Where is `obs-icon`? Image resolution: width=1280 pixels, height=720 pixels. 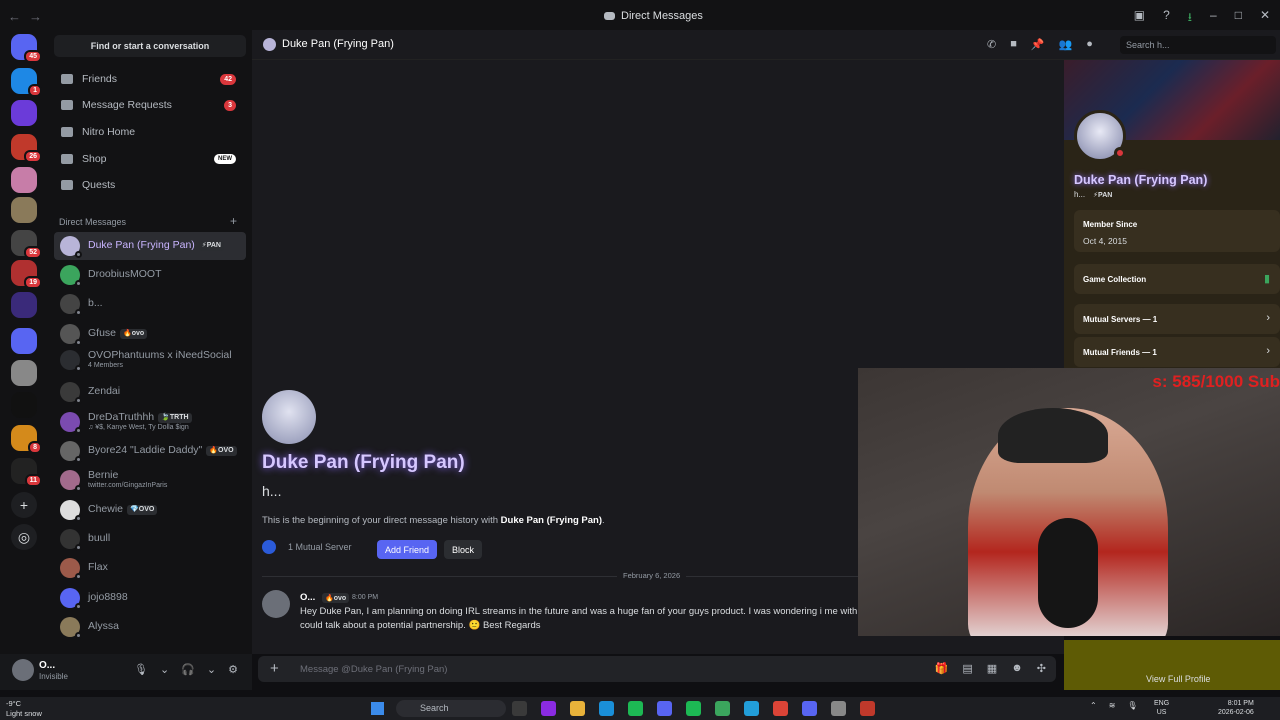
obs-icon is located at coordinates (867, 708).